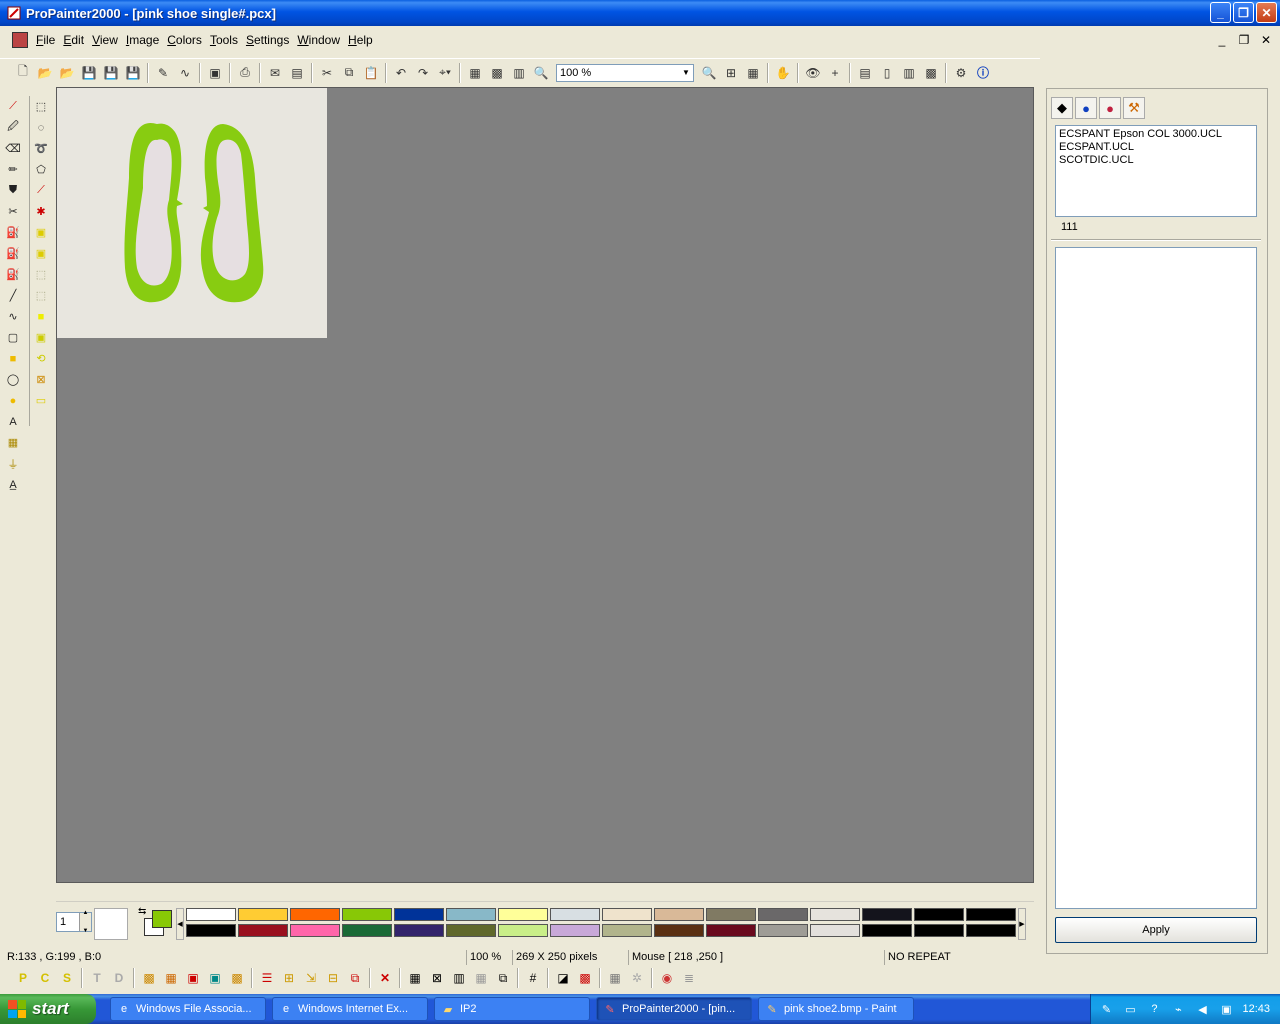 The height and width of the screenshot is (1024, 1280). What do you see at coordinates (13, 190) in the screenshot?
I see `stamp-icon: ⛊` at bounding box center [13, 190].